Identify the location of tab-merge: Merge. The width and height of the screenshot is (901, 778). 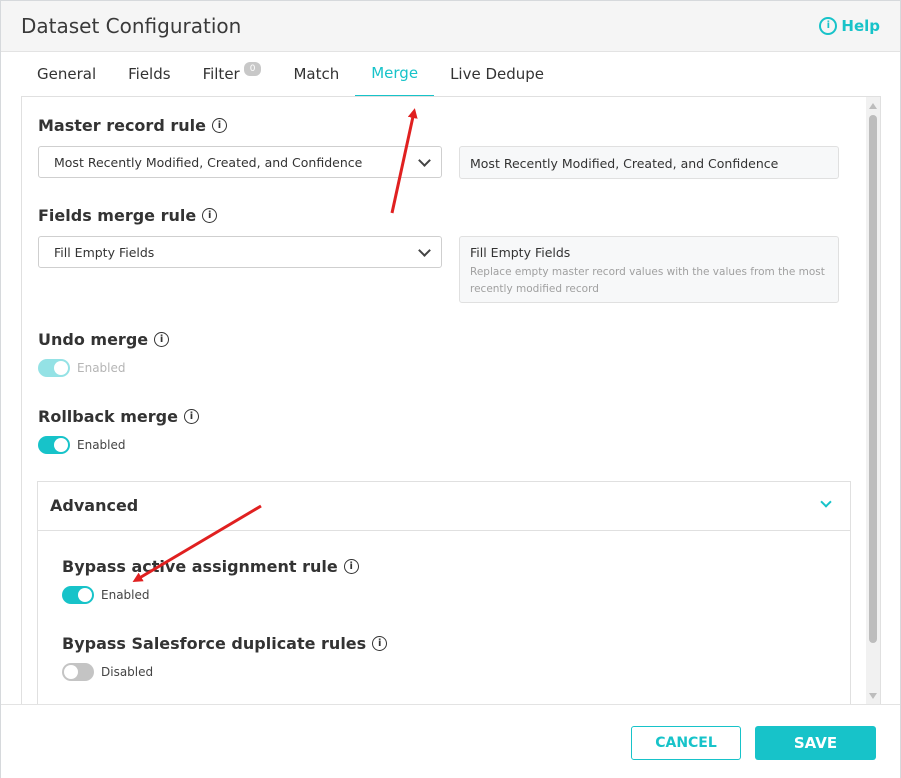
(395, 74).